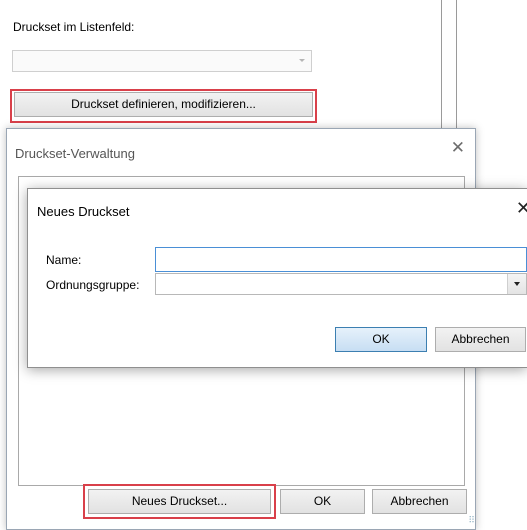  I want to click on dropdown-button, so click(516, 284).